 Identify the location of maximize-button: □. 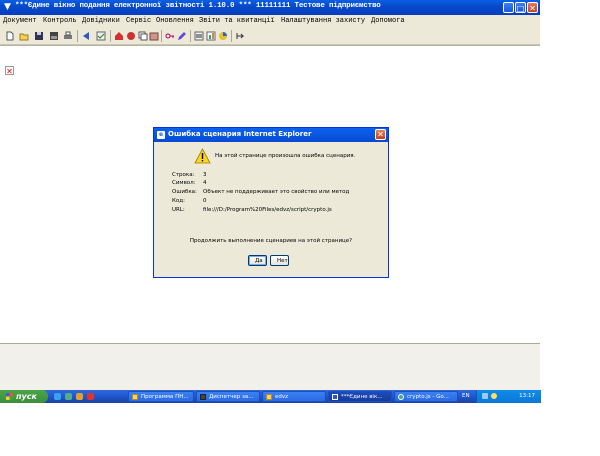
(520, 7).